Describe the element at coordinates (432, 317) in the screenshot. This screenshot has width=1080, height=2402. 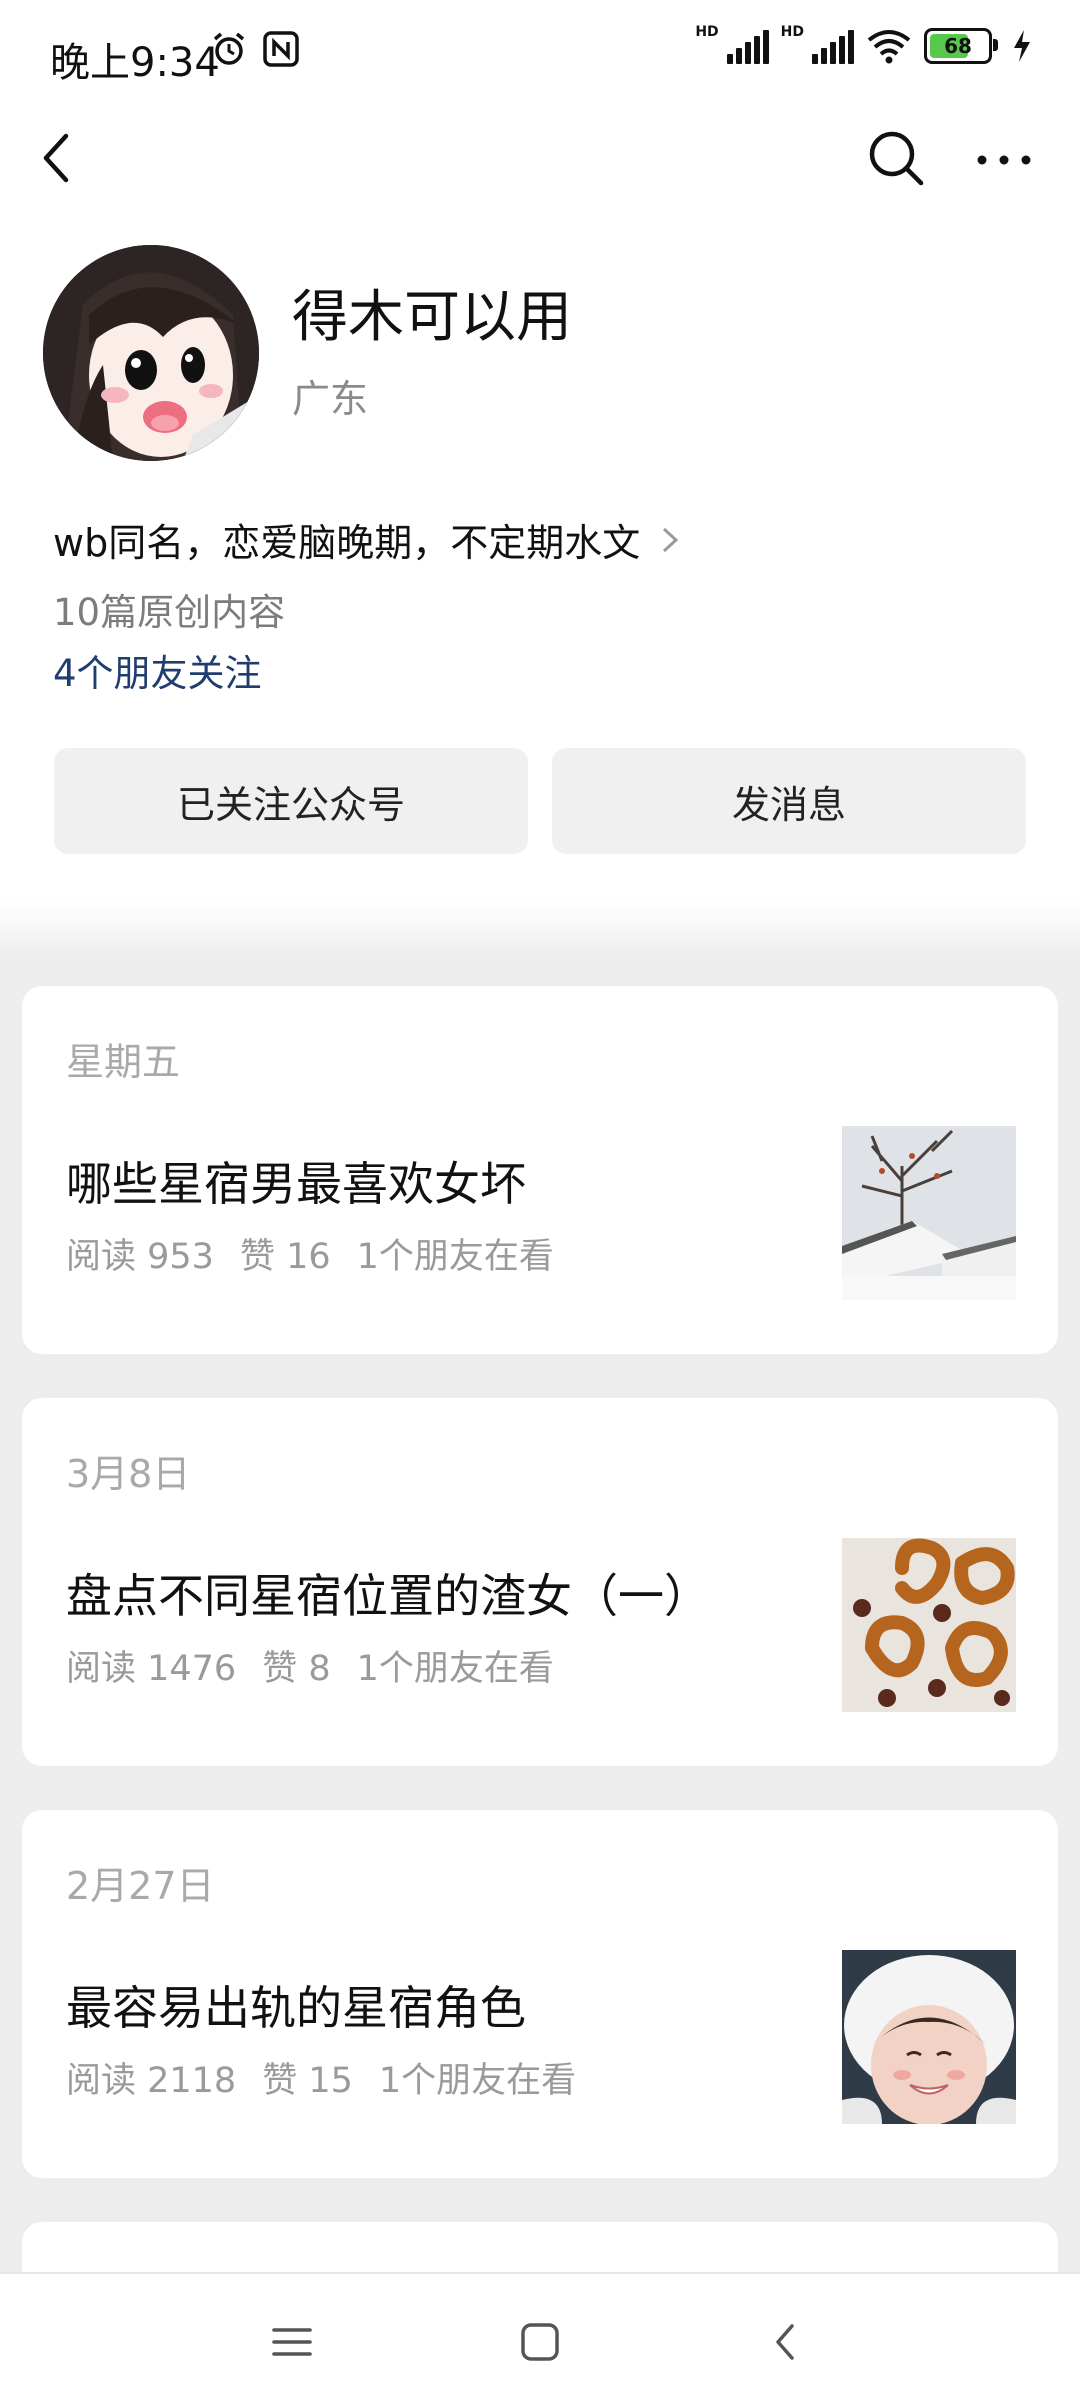
I see `account-name: 得木可以用` at that location.